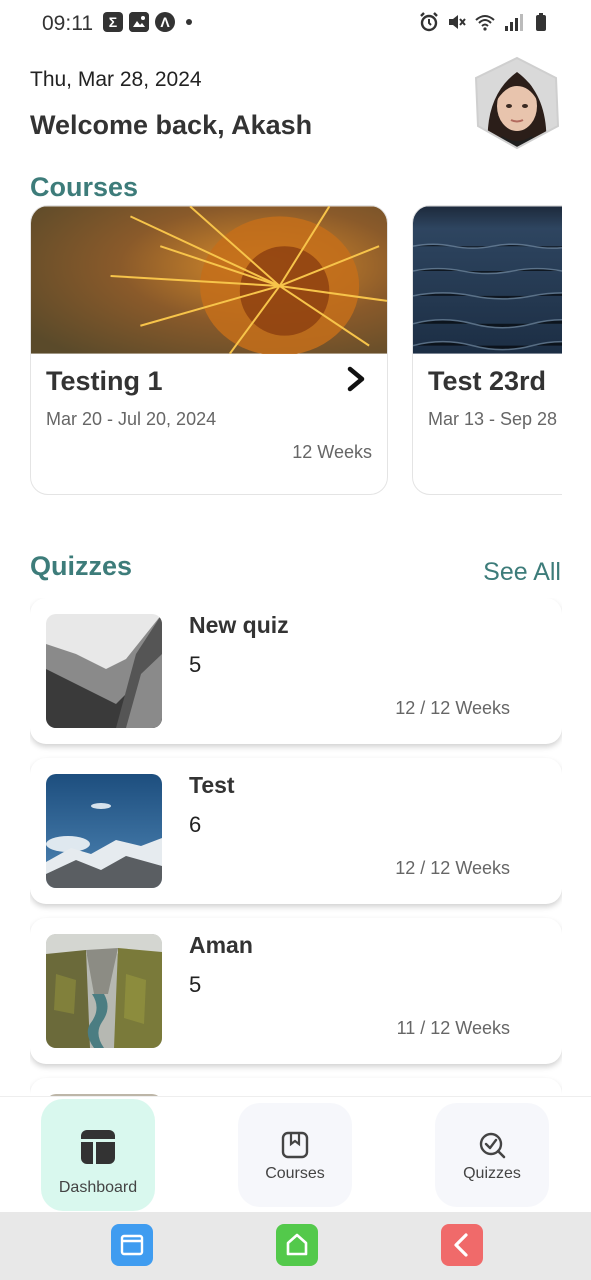 The image size is (591, 1280). I want to click on quiz-title: Test, so click(212, 785).